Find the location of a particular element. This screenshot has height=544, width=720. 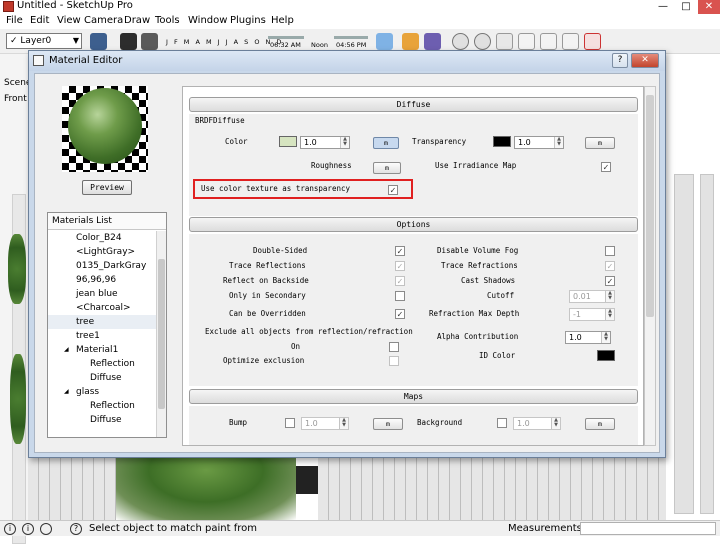

minimize-button: — is located at coordinates (663, 7).